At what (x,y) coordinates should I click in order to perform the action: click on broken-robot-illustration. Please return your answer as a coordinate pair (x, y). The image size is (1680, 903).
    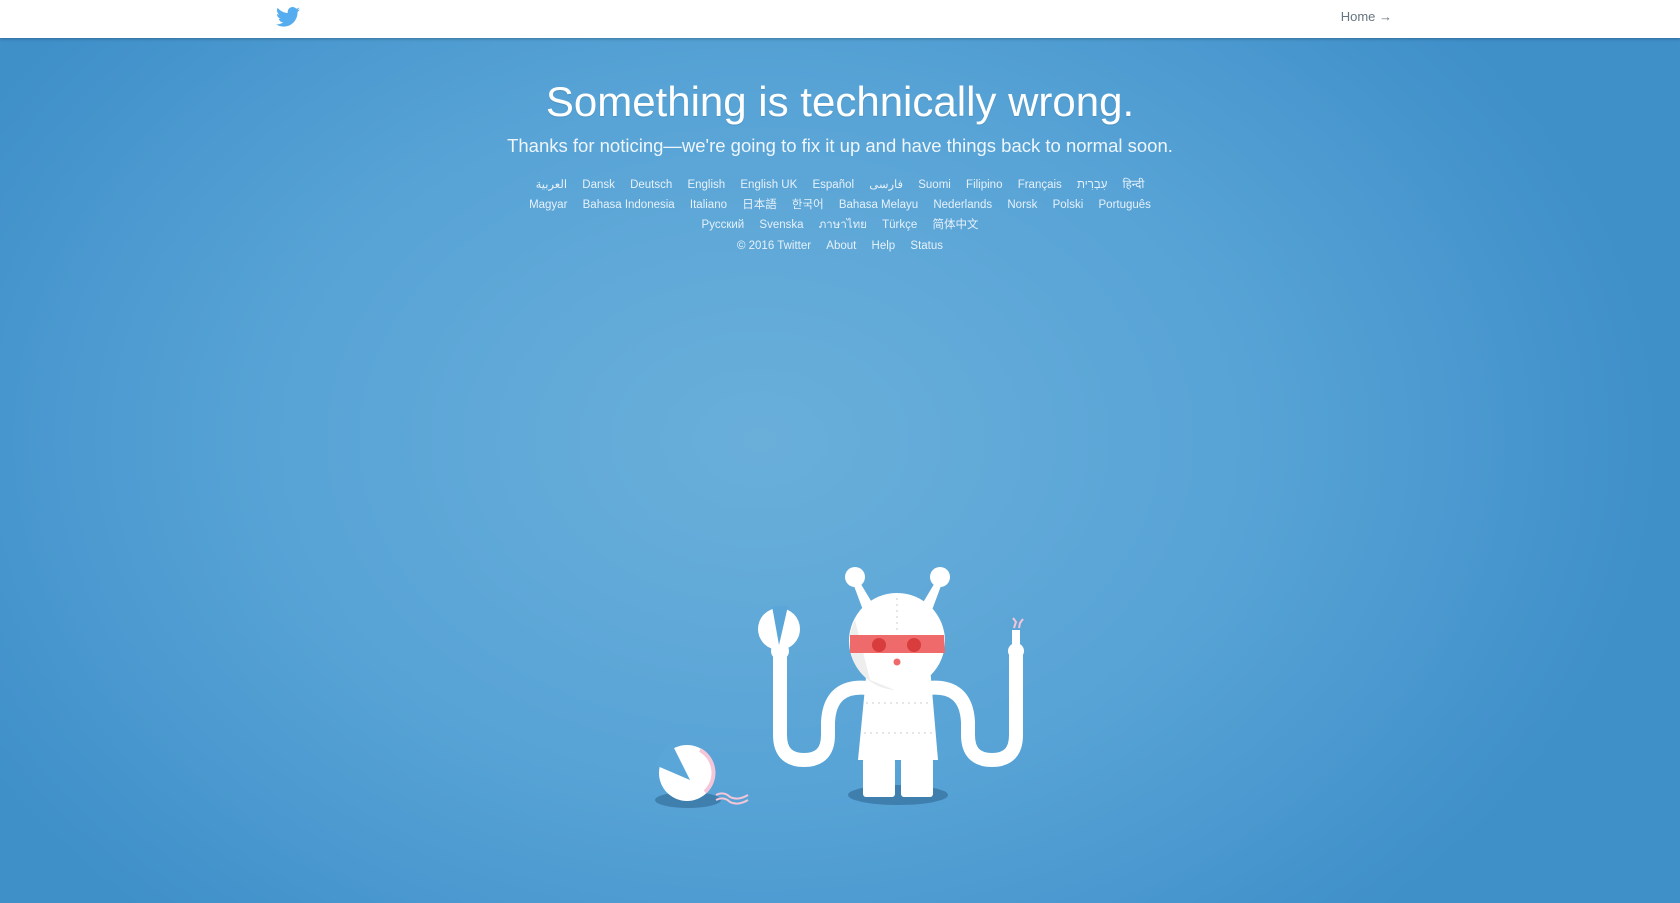
    Looking at the image, I should click on (839, 687).